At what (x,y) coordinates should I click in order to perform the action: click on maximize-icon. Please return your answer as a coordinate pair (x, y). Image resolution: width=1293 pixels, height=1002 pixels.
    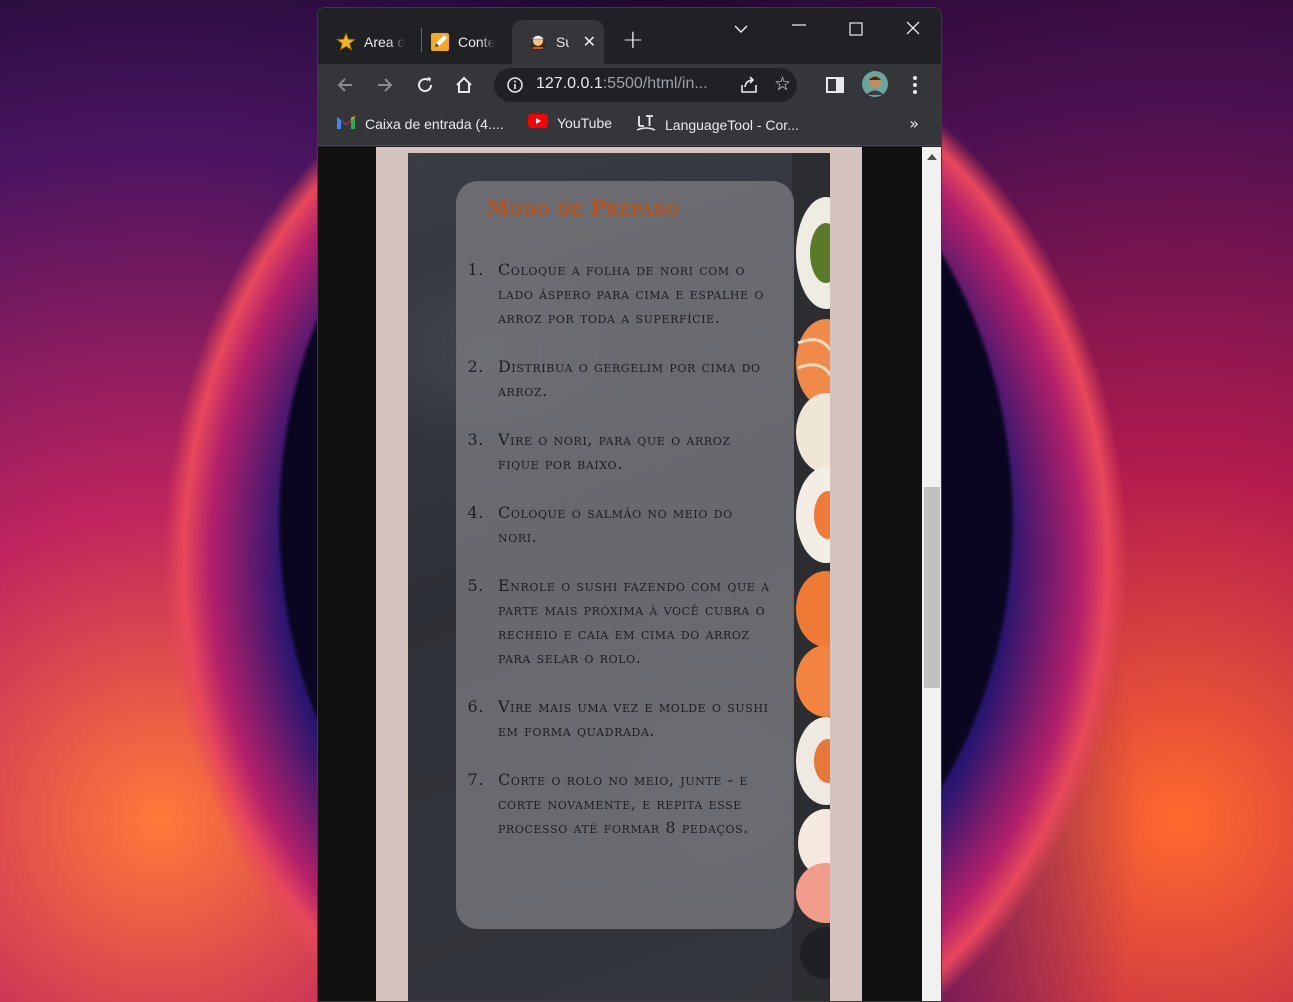
    Looking at the image, I should click on (856, 30).